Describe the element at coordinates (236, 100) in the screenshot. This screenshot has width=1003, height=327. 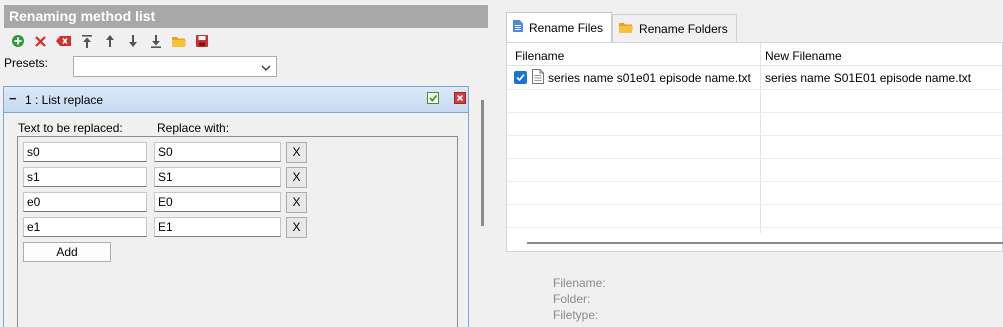
I see `method-title-bar: − 1 : List replace` at that location.